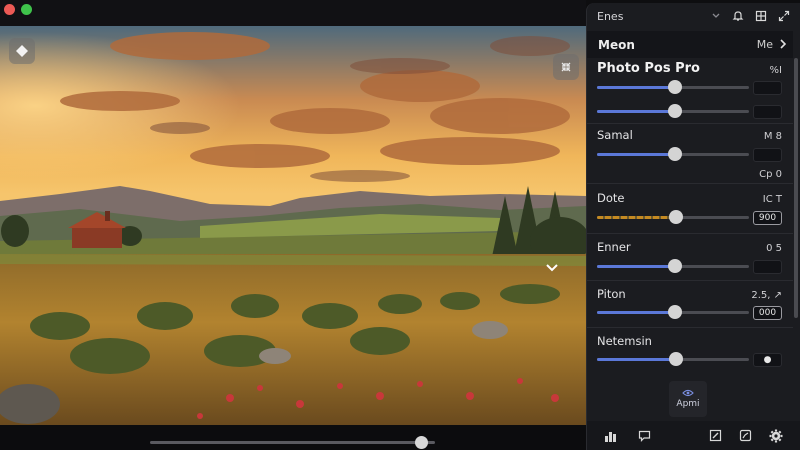  I want to click on slider-enner, so click(673, 266).